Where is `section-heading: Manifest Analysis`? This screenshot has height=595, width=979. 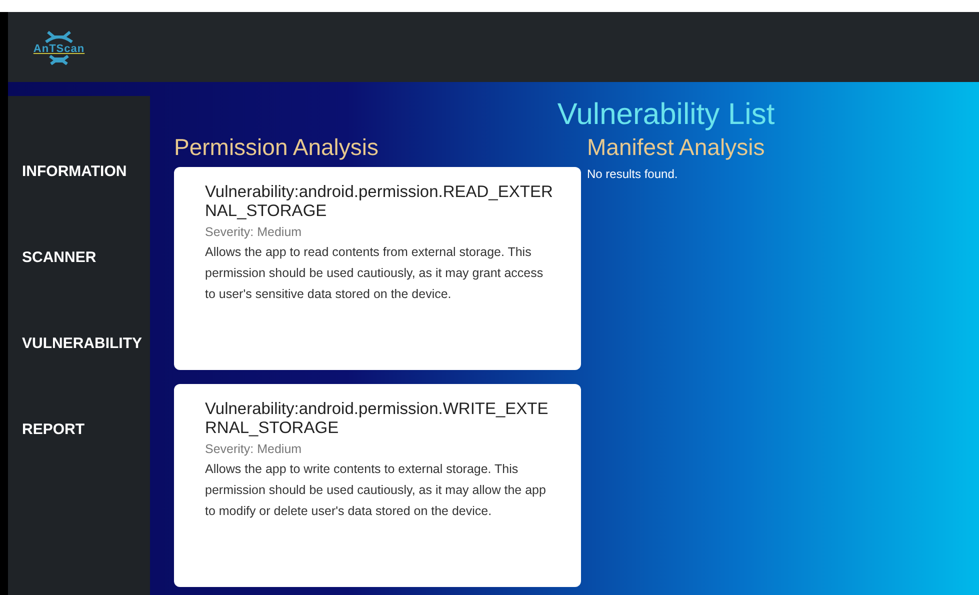 section-heading: Manifest Analysis is located at coordinates (676, 147).